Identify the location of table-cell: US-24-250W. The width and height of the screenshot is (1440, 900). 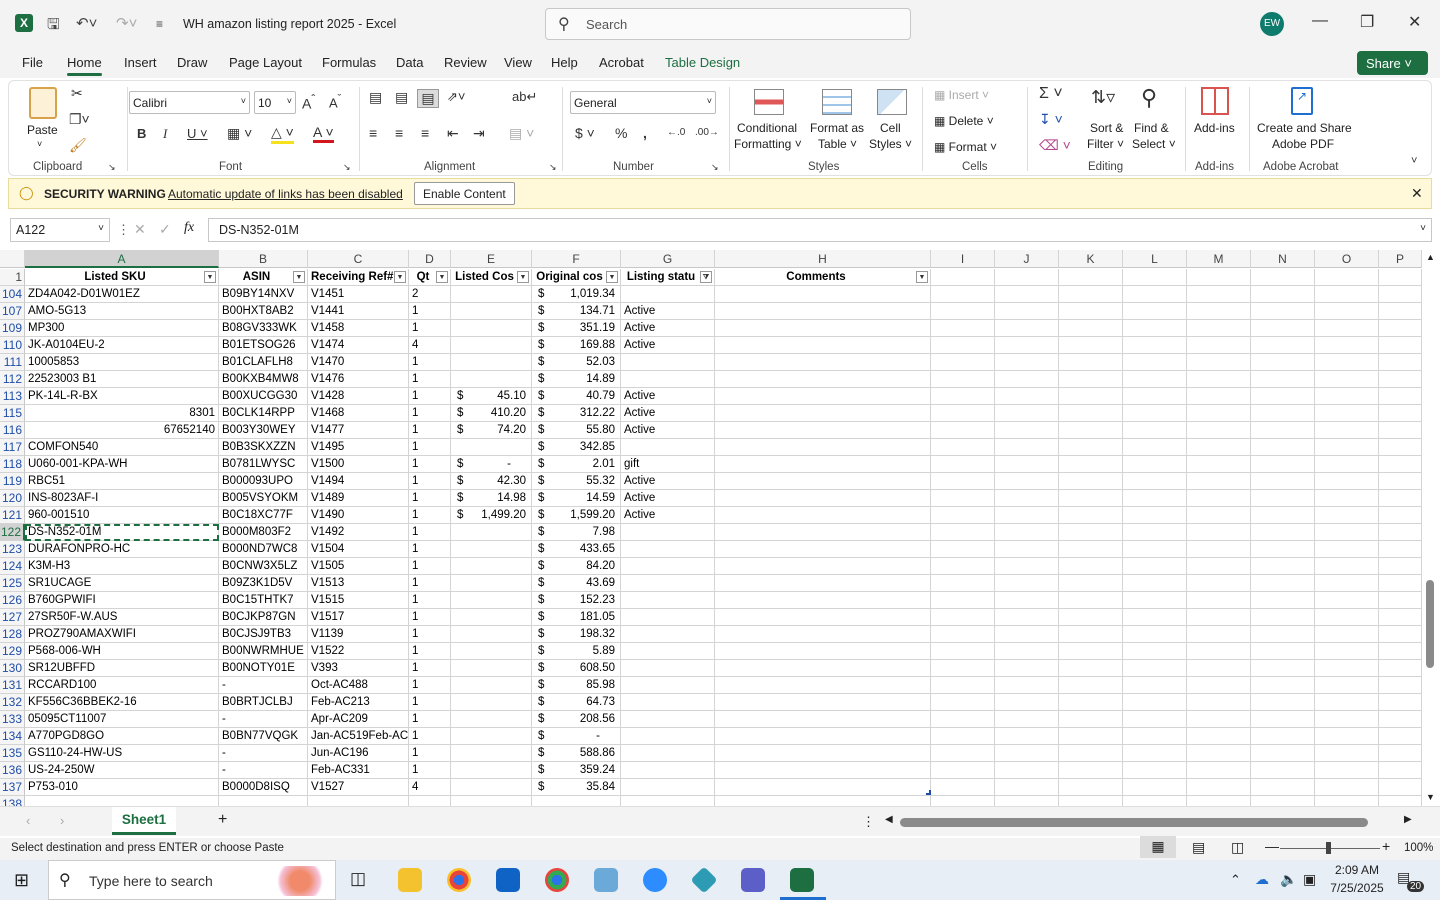
(122, 770).